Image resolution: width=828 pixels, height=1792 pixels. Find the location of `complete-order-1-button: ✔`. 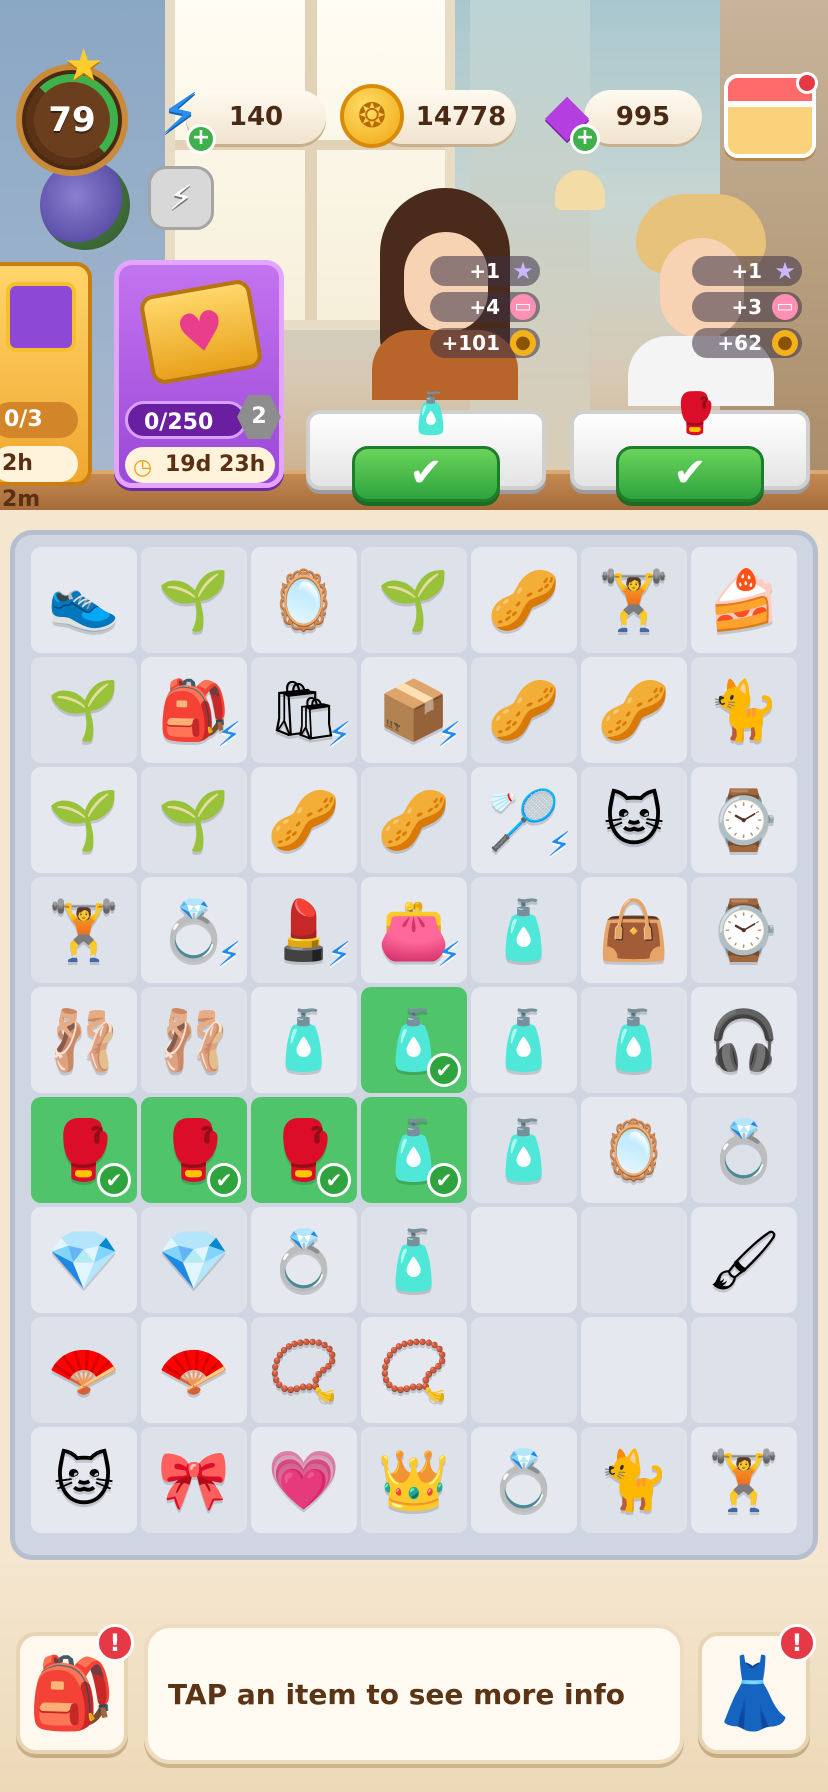

complete-order-1-button: ✔ is located at coordinates (426, 474).